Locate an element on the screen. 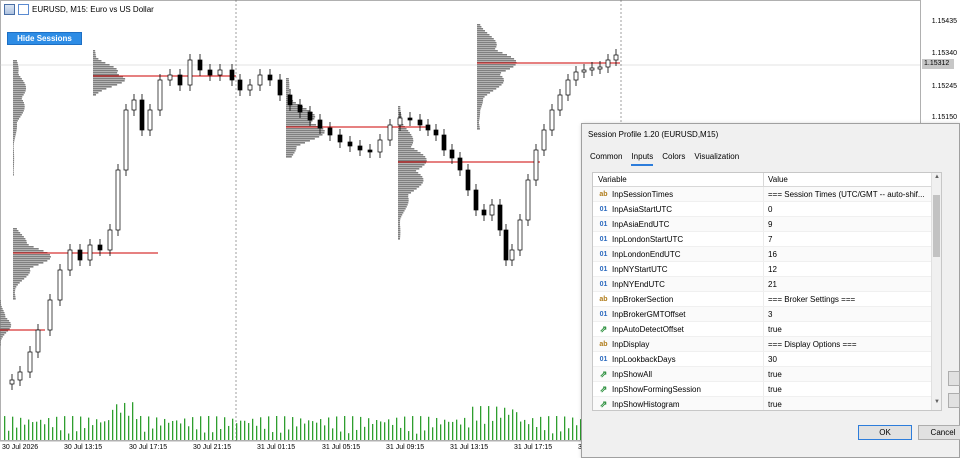 This screenshot has height=458, width=960. dialog-tabs: Common Inputs Colors Visualization is located at coordinates (664, 159).